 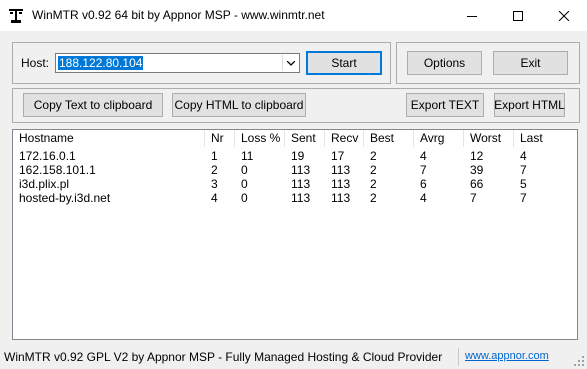 What do you see at coordinates (477, 170) in the screenshot?
I see `cell-worst: 39` at bounding box center [477, 170].